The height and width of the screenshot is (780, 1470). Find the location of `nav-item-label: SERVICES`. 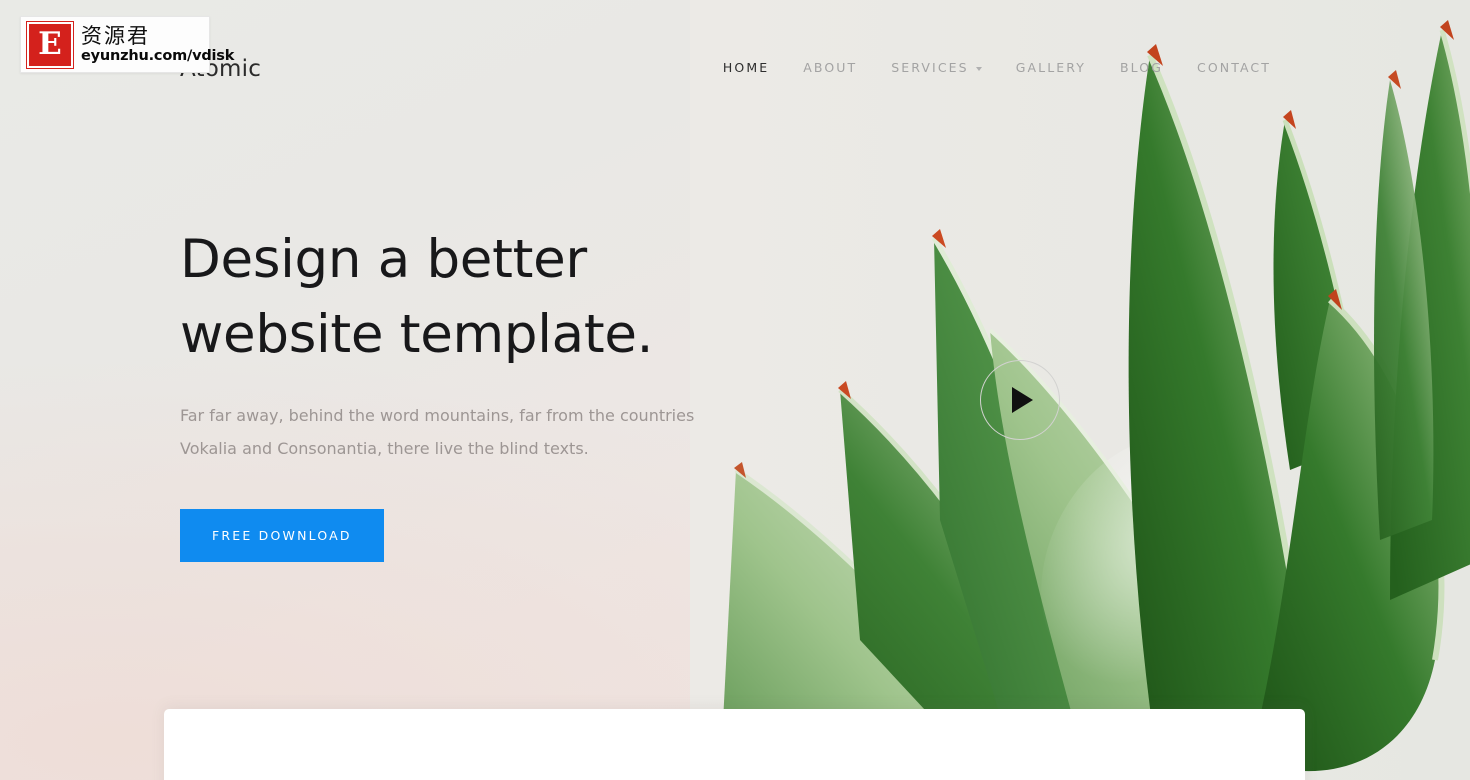

nav-item-label: SERVICES is located at coordinates (930, 67).